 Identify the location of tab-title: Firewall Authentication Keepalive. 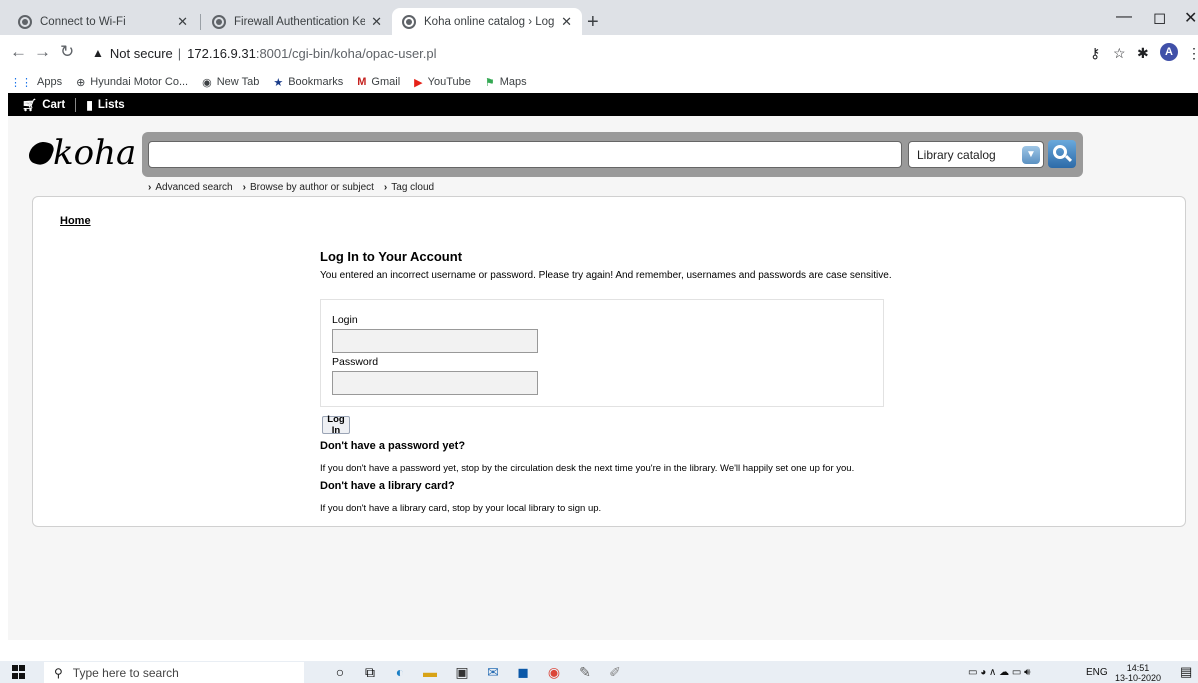
(300, 21).